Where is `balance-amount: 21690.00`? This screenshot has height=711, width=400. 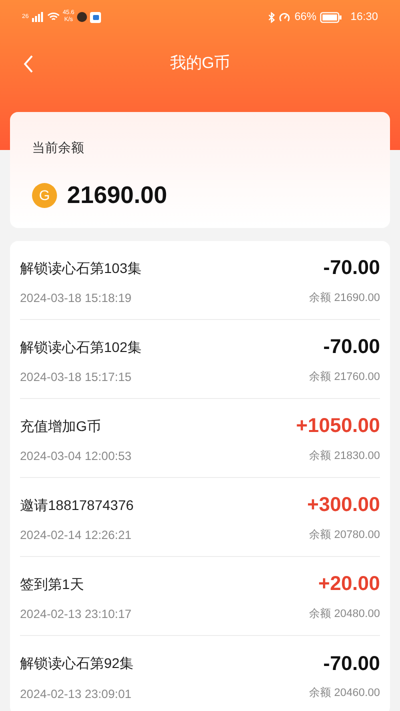
balance-amount: 21690.00 is located at coordinates (117, 195).